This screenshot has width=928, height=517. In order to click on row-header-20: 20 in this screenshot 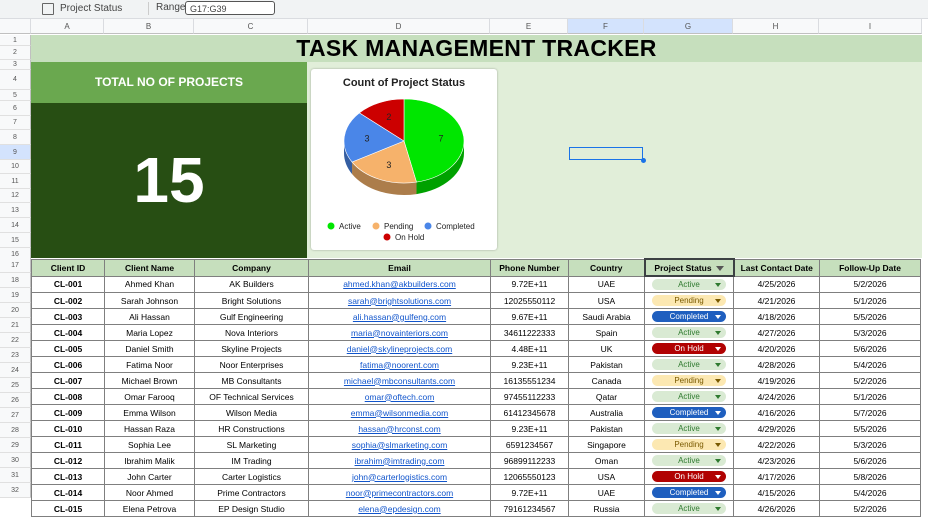, I will do `click(15, 310)`.